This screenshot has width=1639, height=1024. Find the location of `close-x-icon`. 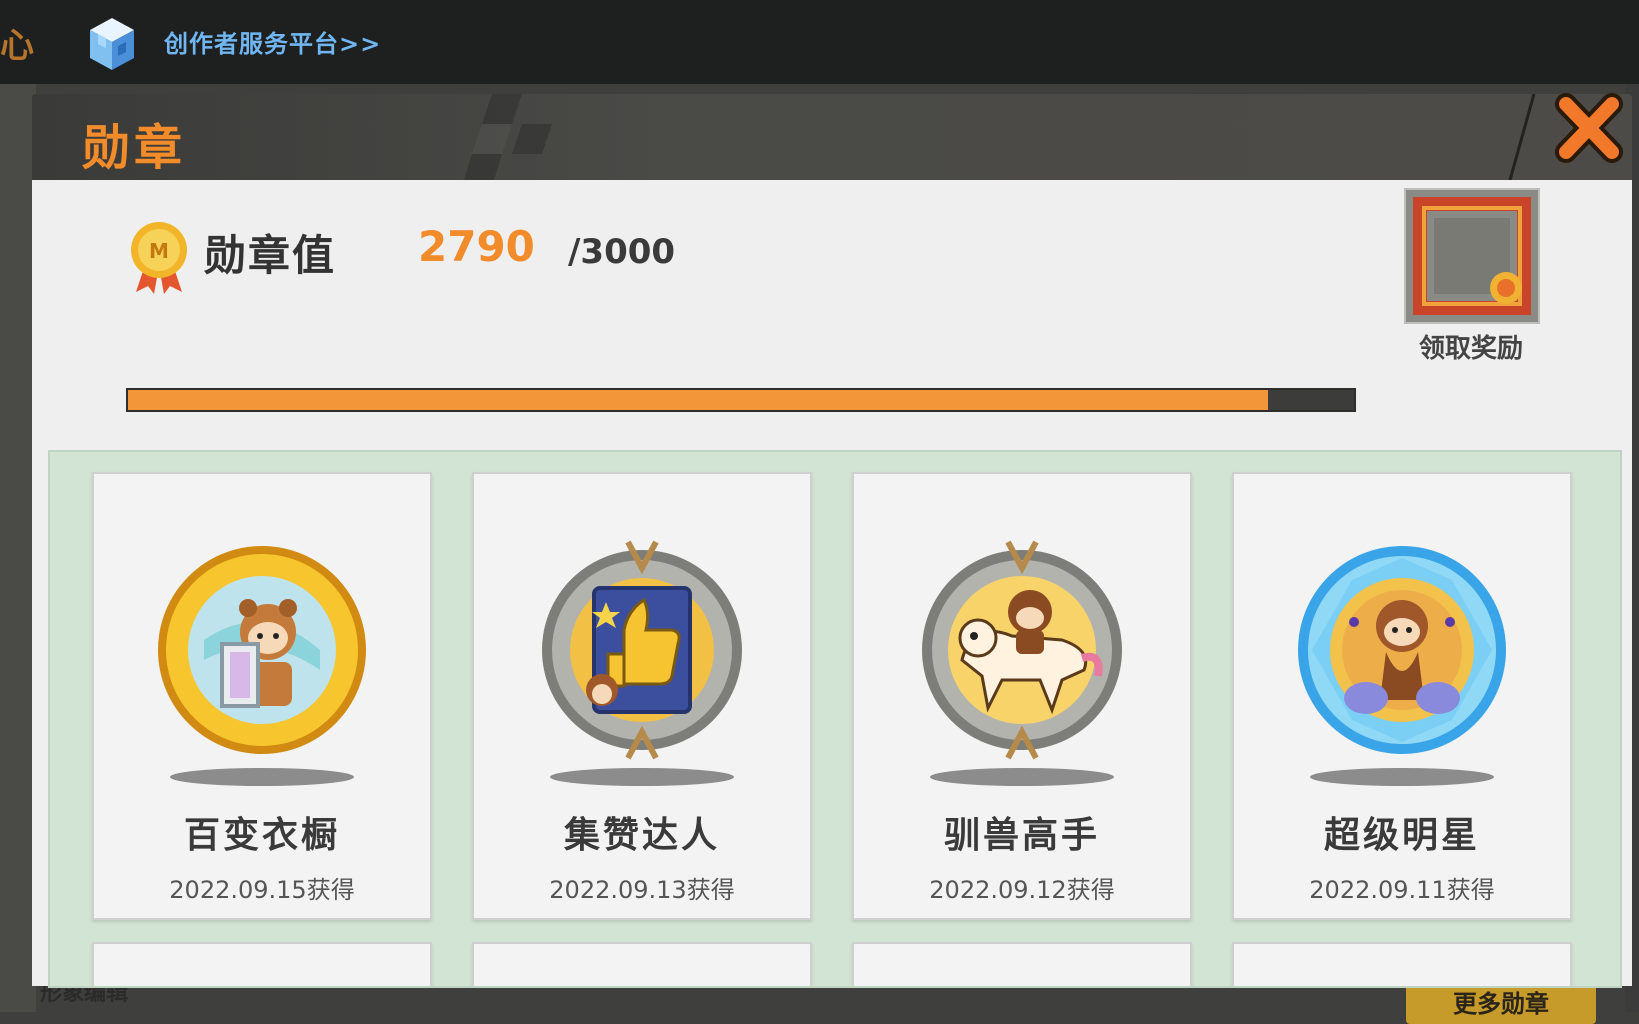

close-x-icon is located at coordinates (1589, 128).